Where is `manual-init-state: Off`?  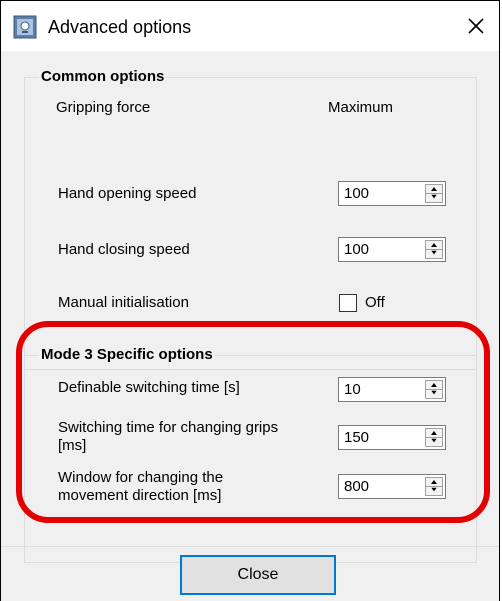
manual-init-state: Off is located at coordinates (375, 302).